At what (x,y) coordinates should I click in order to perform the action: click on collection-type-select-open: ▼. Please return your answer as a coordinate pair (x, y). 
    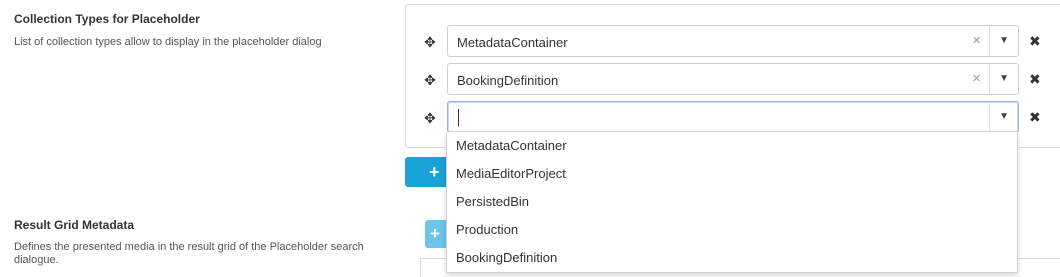
    Looking at the image, I should click on (733, 117).